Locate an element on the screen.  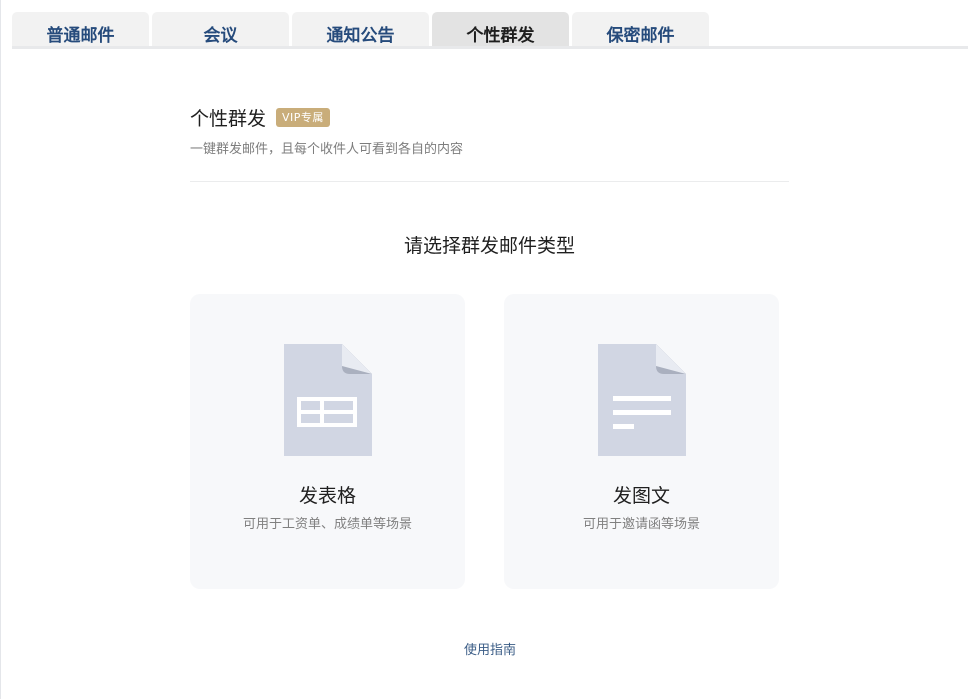
title-row: 个性群发 VIP专属 is located at coordinates (489, 117).